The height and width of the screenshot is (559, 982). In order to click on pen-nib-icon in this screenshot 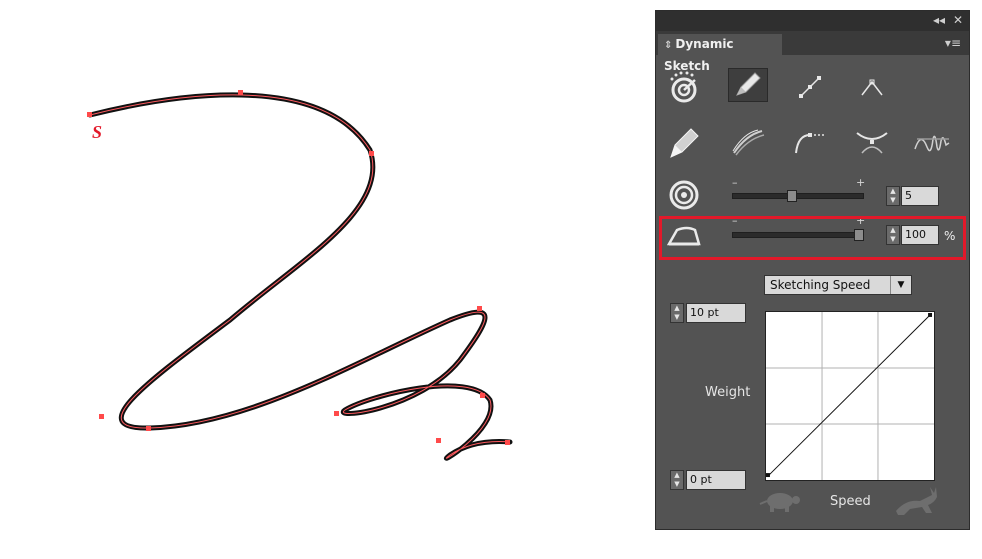, I will do `click(684, 143)`.